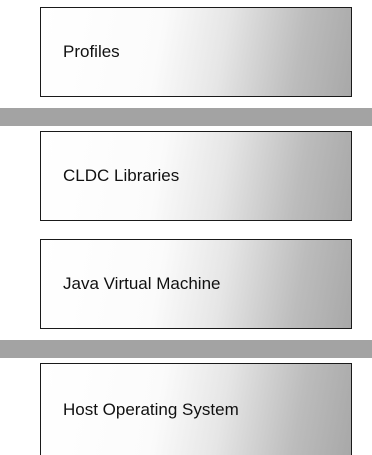  Describe the element at coordinates (91, 51) in the screenshot. I see `profiles-label: Profiles` at that location.